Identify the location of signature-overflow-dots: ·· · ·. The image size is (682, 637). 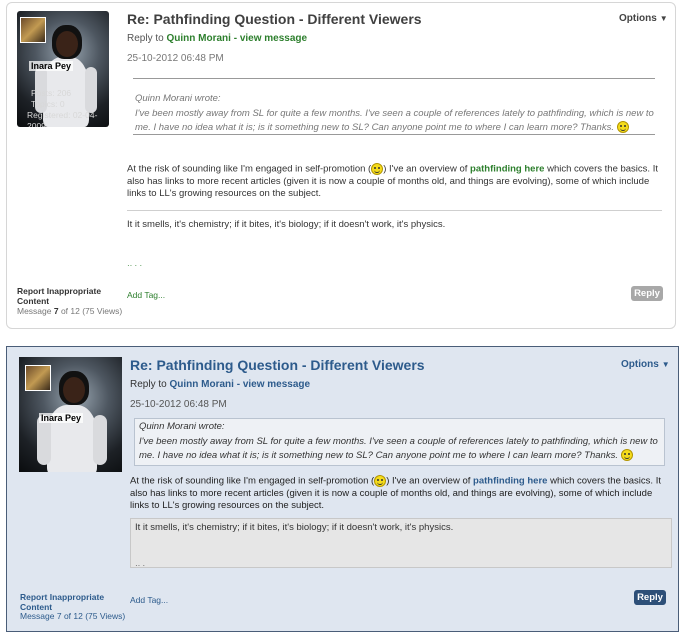
(135, 265).